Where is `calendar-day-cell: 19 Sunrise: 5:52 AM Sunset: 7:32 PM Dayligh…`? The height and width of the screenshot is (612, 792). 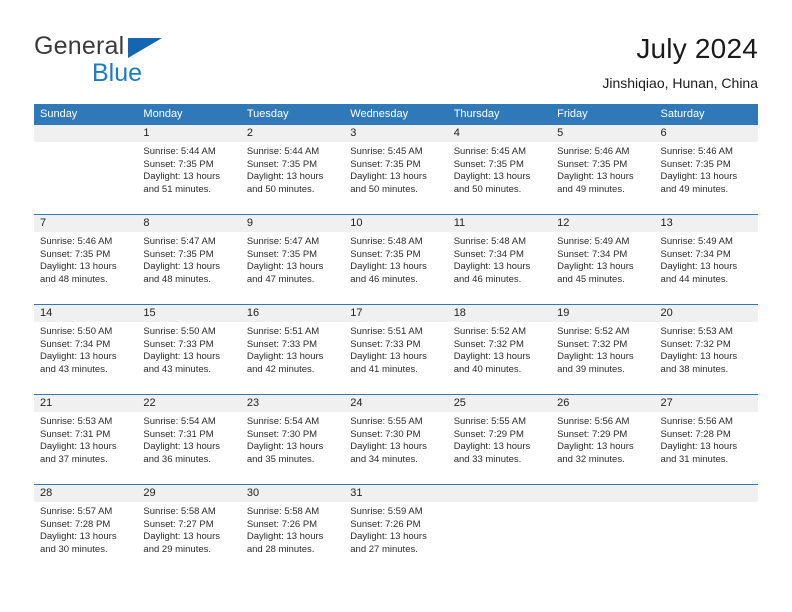 calendar-day-cell: 19 Sunrise: 5:52 AM Sunset: 7:32 PM Dayligh… is located at coordinates (603, 349).